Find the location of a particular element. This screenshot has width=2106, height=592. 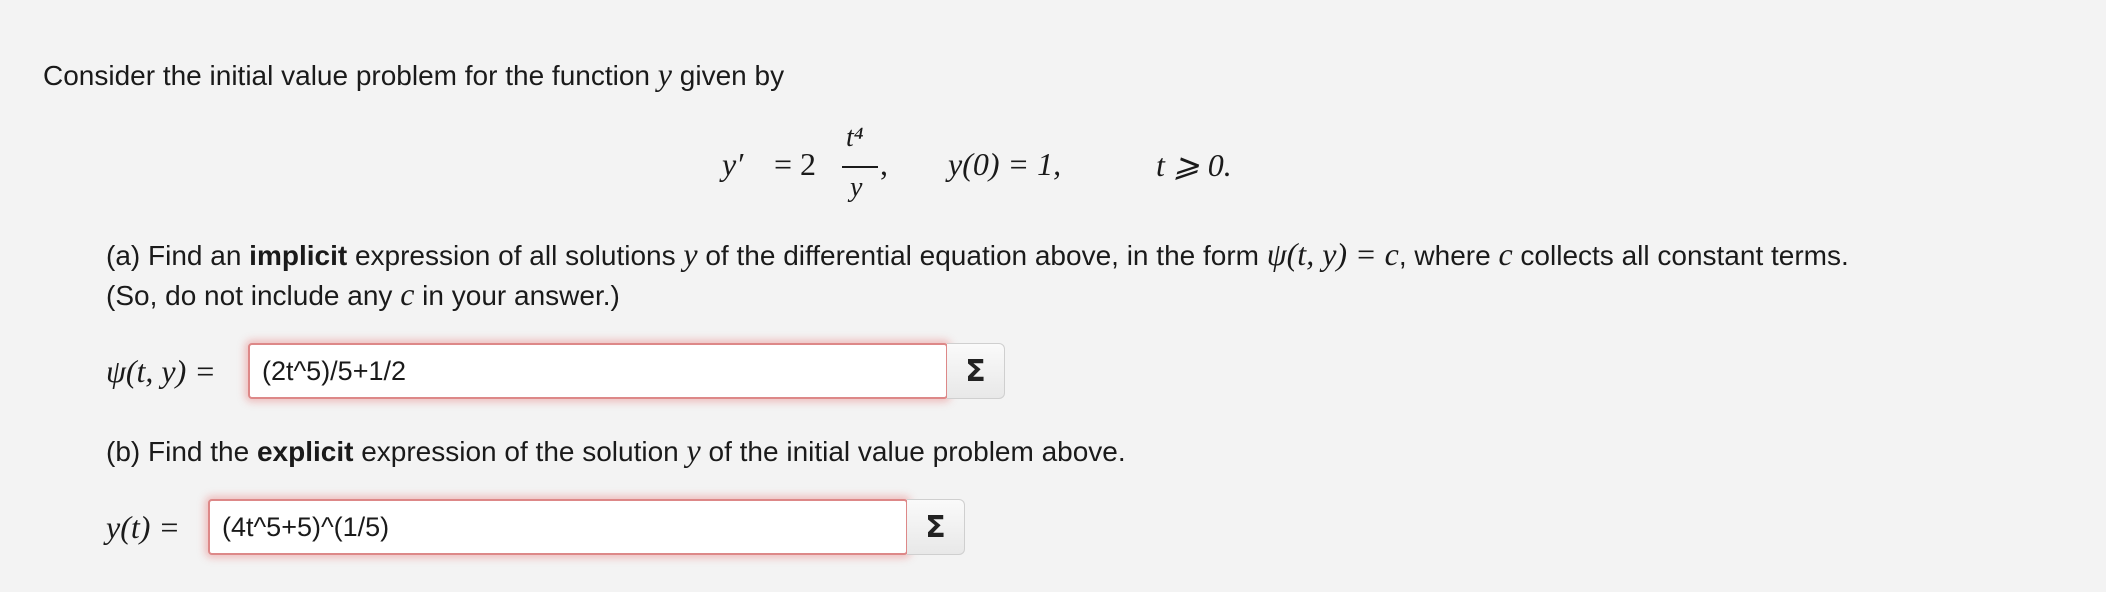

fraction-numerator: t⁴ is located at coordinates (855, 137).